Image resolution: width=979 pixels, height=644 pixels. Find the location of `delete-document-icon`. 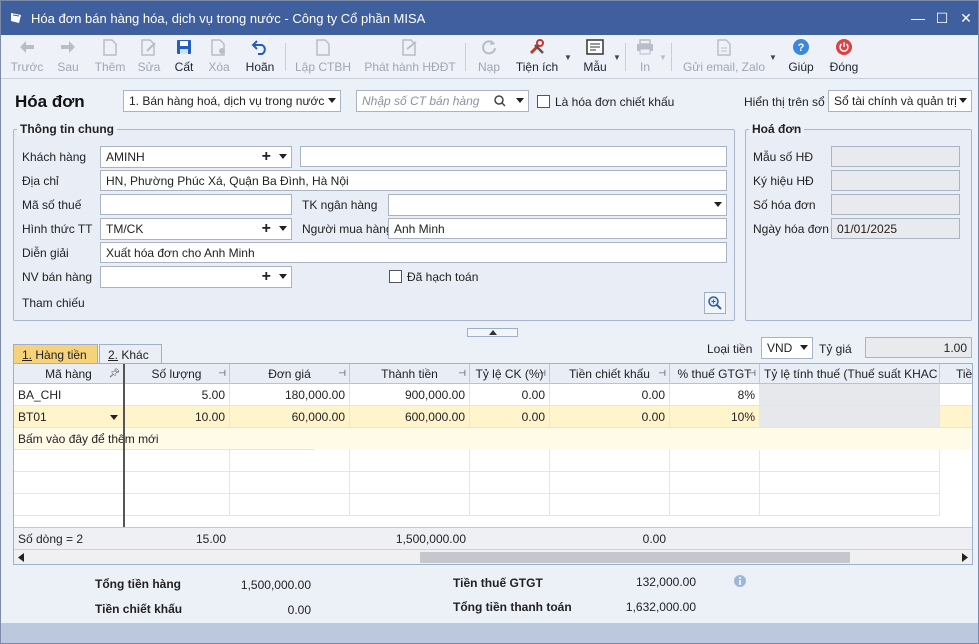

delete-document-icon is located at coordinates (218, 47).